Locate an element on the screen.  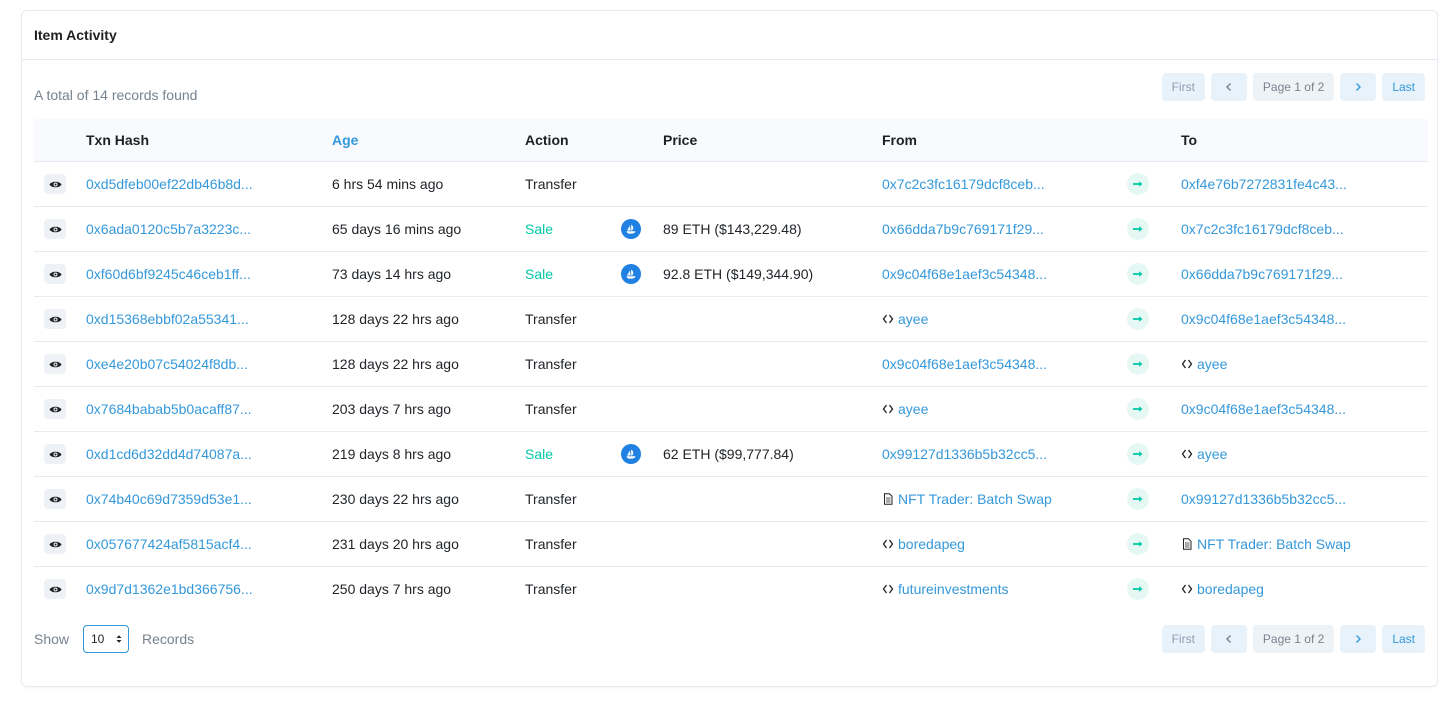
show-label: Show is located at coordinates (52, 639).